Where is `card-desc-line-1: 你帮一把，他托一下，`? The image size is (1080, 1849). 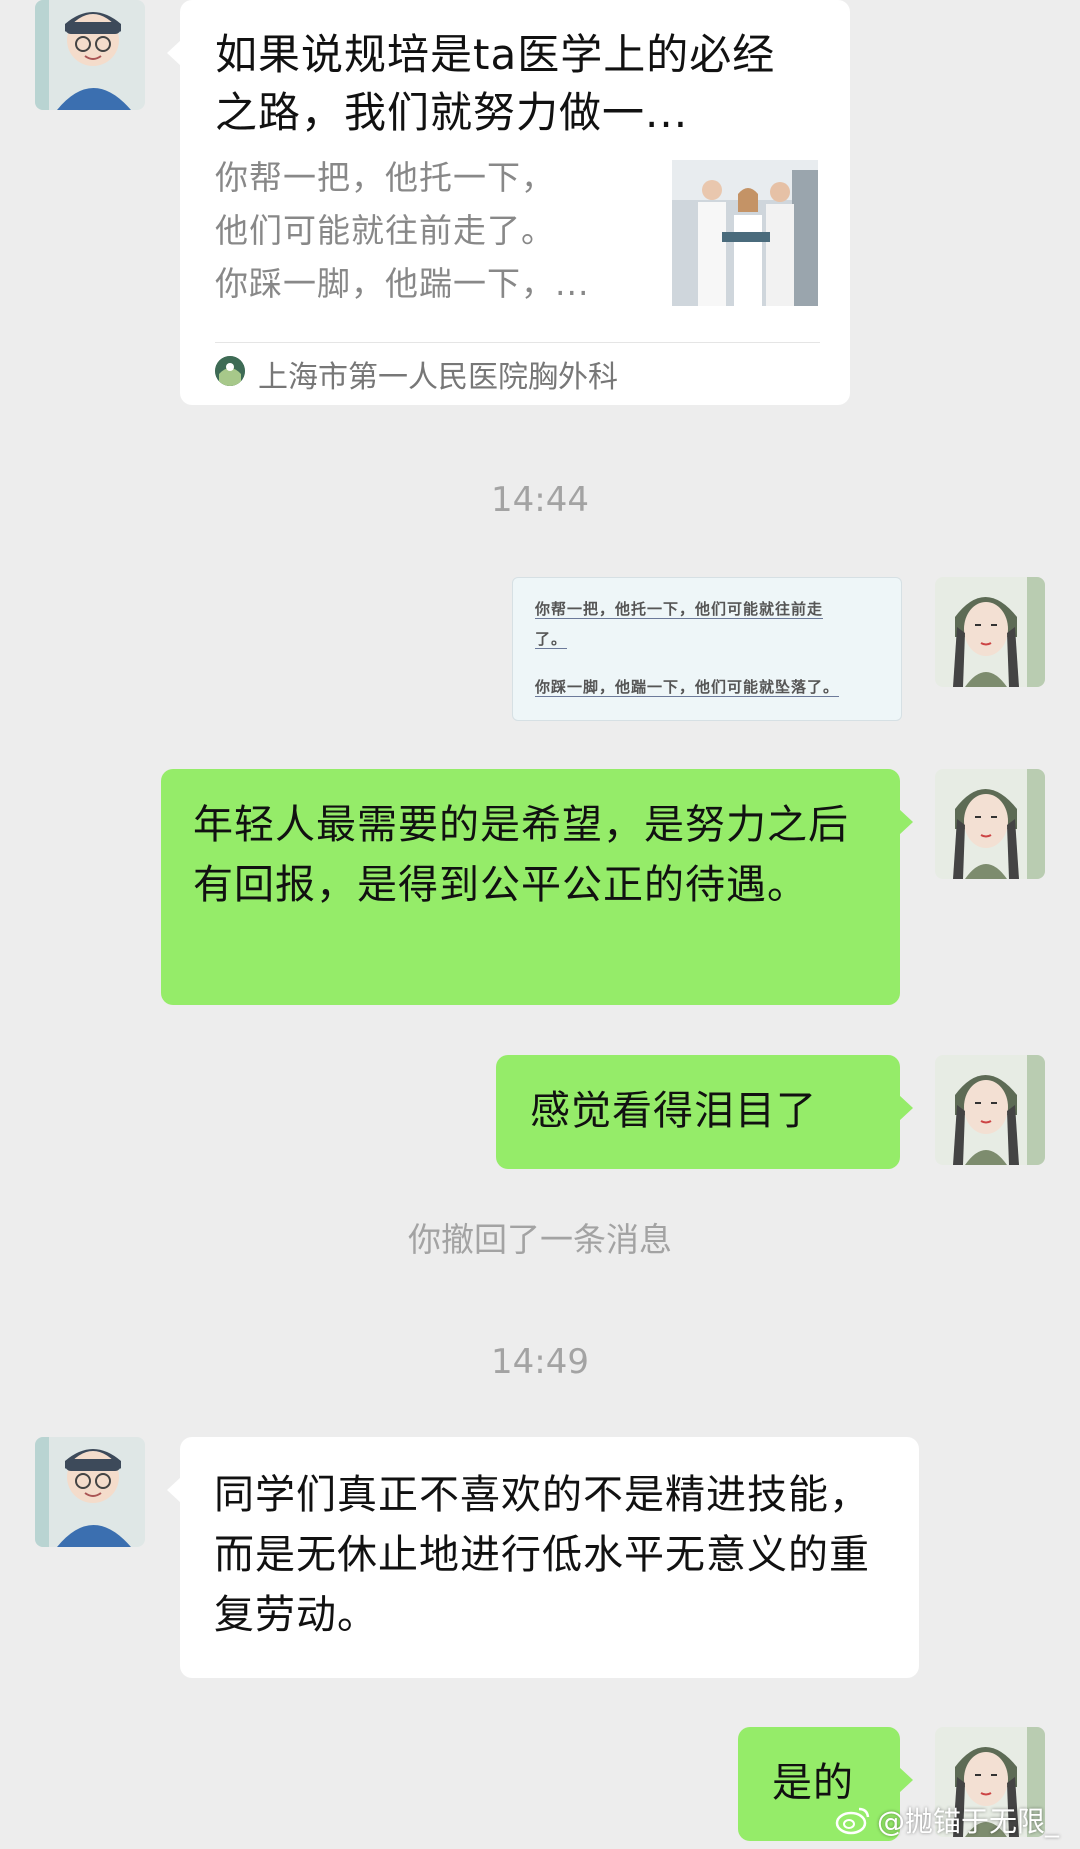 card-desc-line-1: 你帮一把，他托一下， is located at coordinates (385, 177).